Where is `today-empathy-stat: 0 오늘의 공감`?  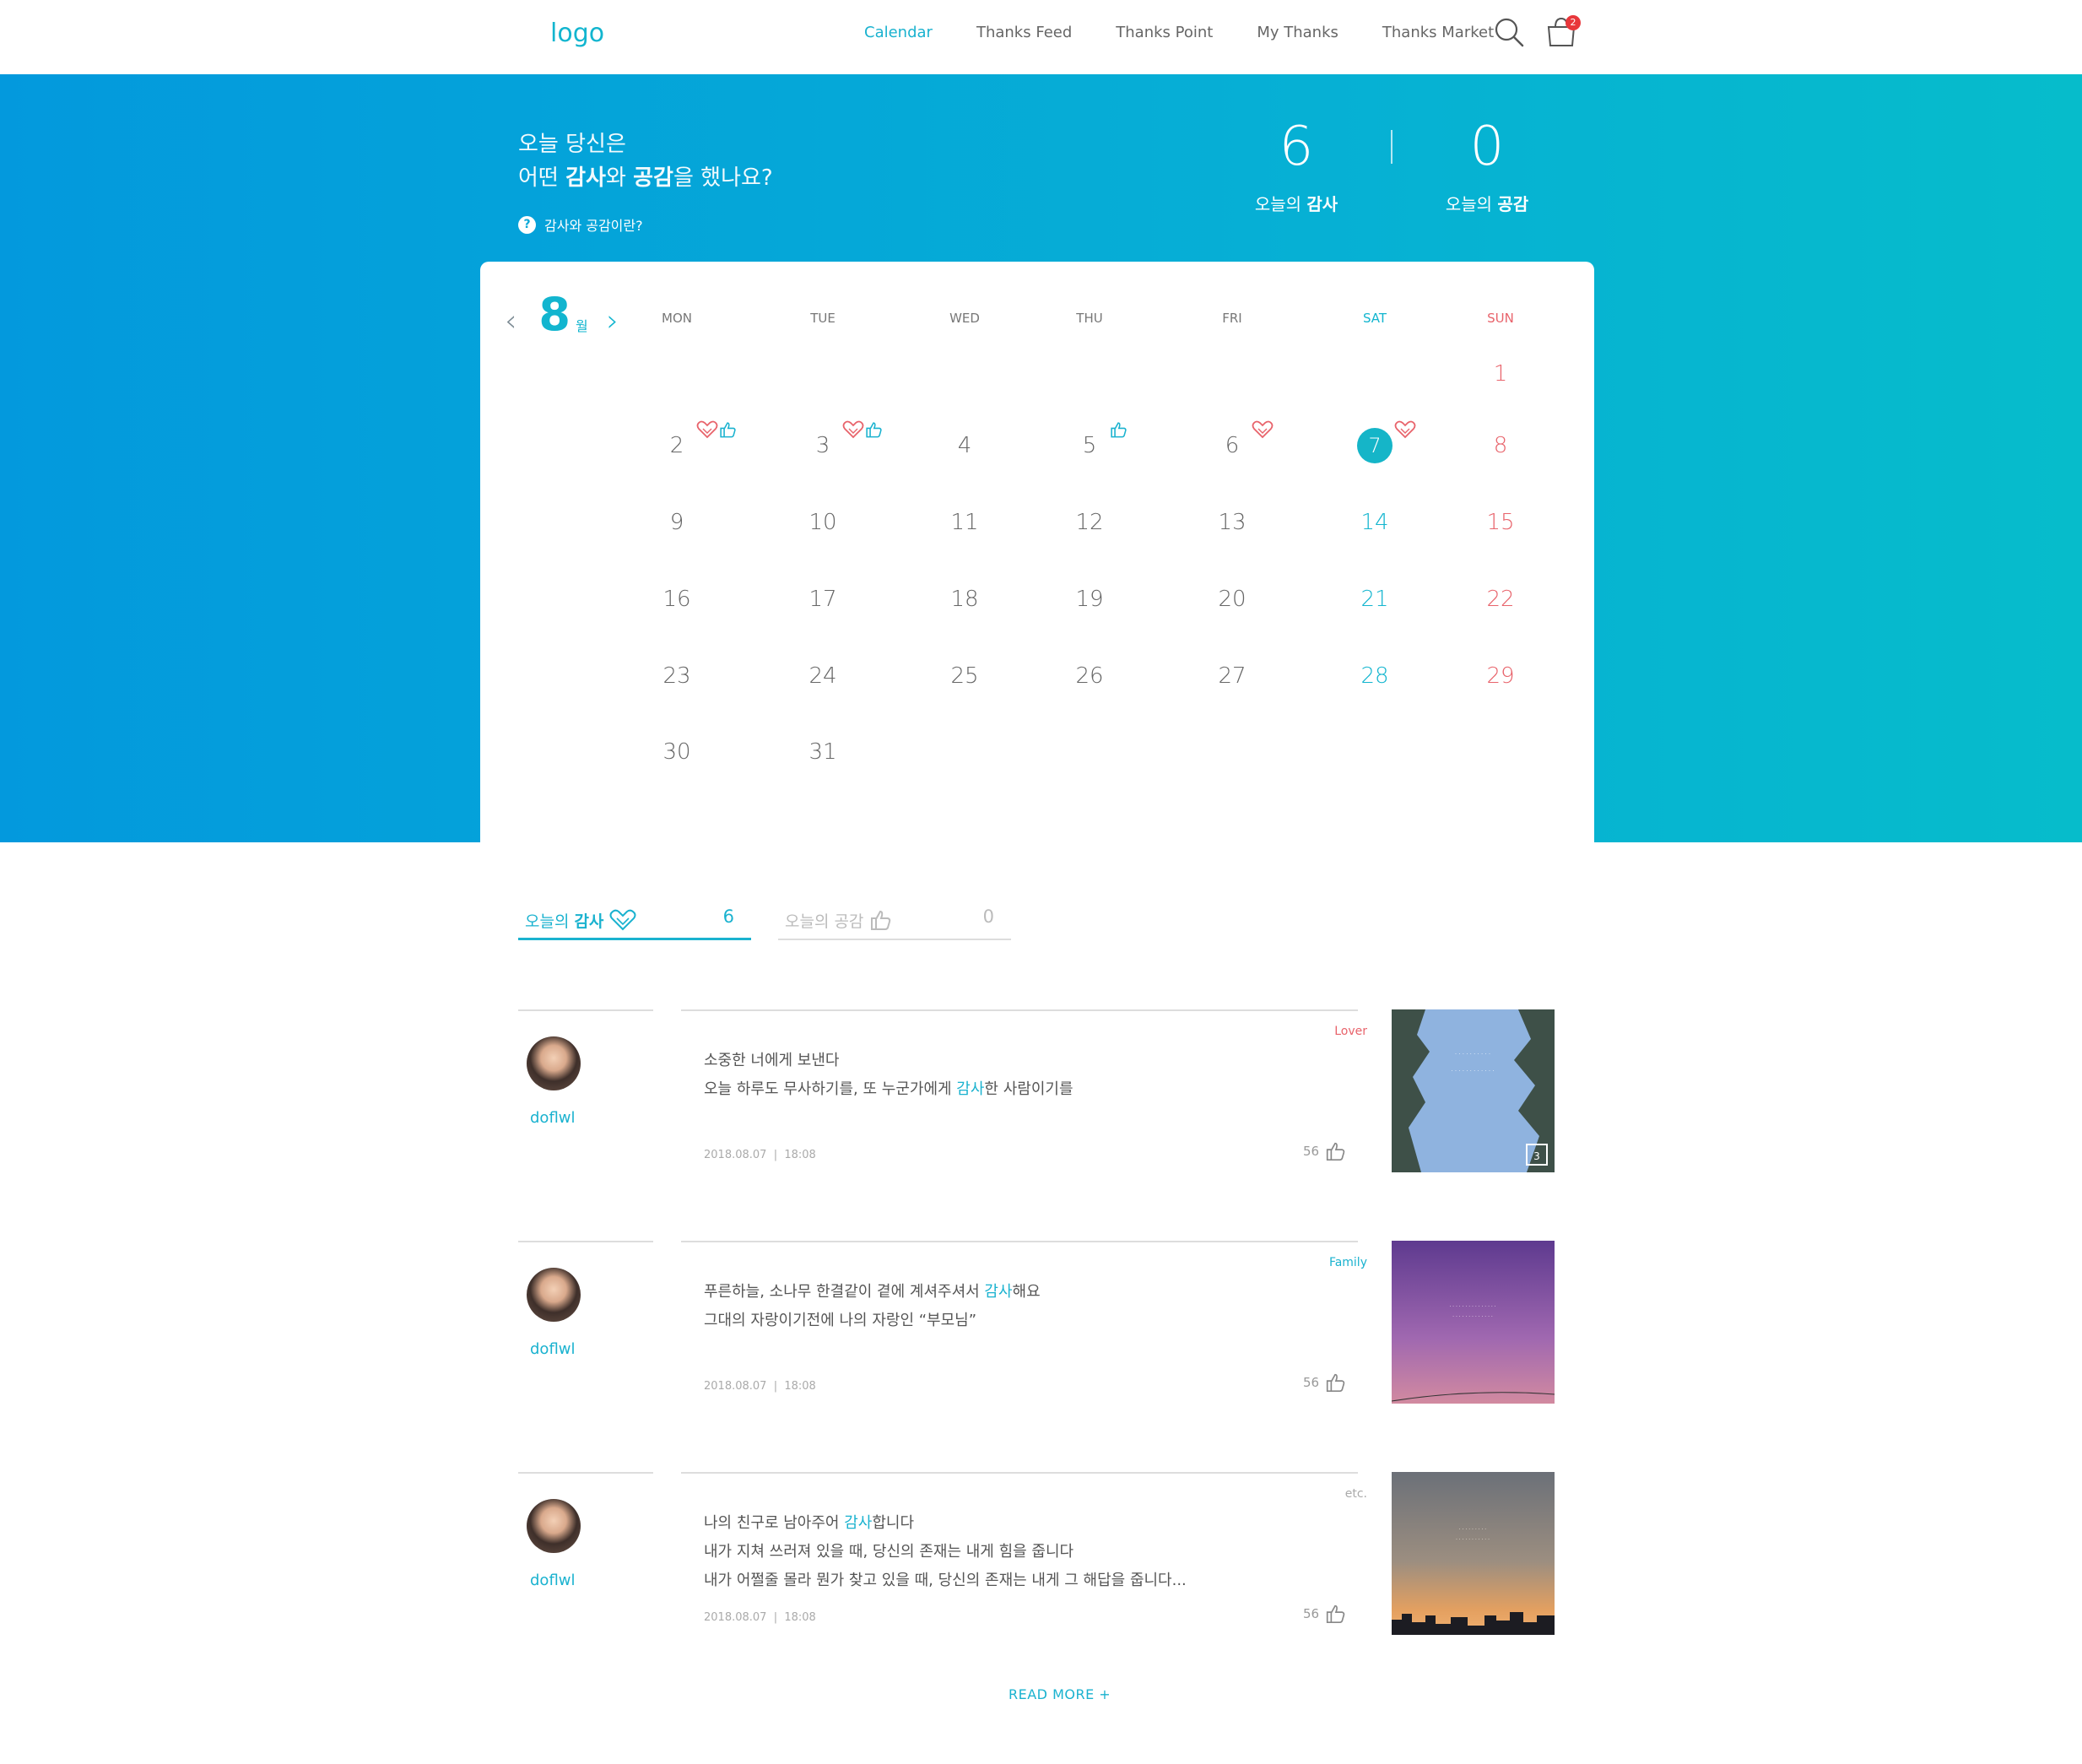
today-empathy-stat: 0 오늘의 공감 is located at coordinates (1487, 164).